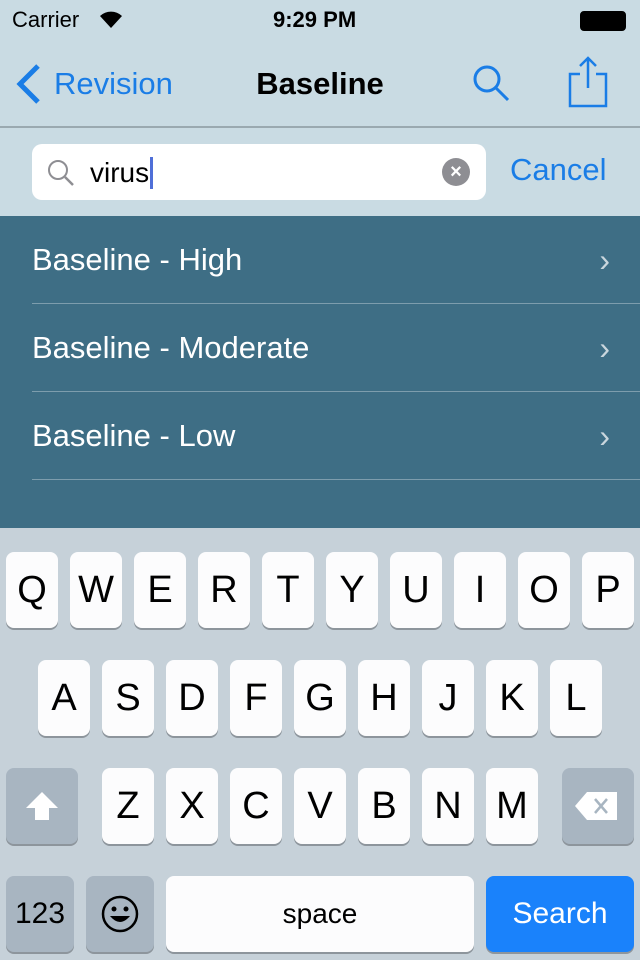 This screenshot has width=640, height=960. Describe the element at coordinates (134, 435) in the screenshot. I see `list-item-label: Baseline - Low` at that location.